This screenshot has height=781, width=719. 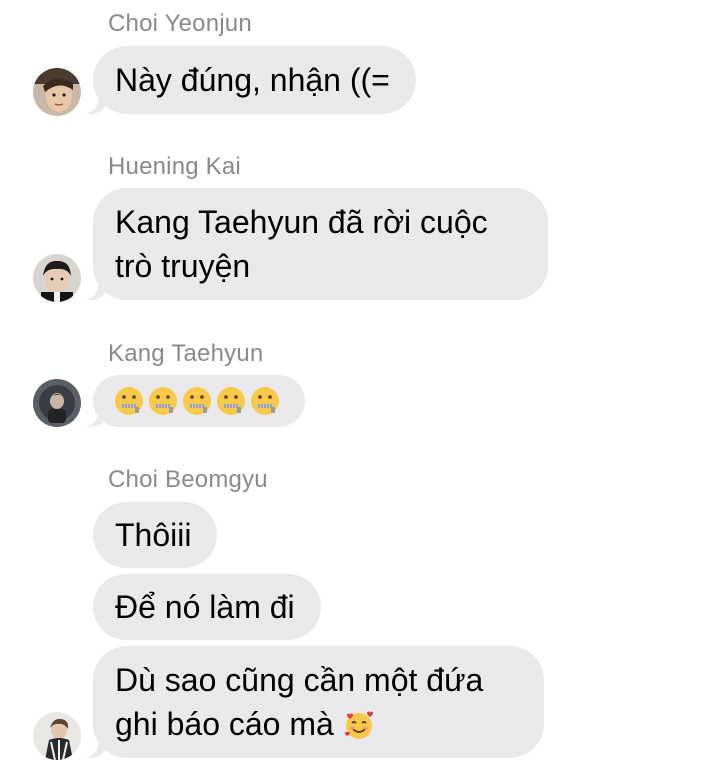 I want to click on avatar-kang-taehyun-icon, so click(x=57, y=403).